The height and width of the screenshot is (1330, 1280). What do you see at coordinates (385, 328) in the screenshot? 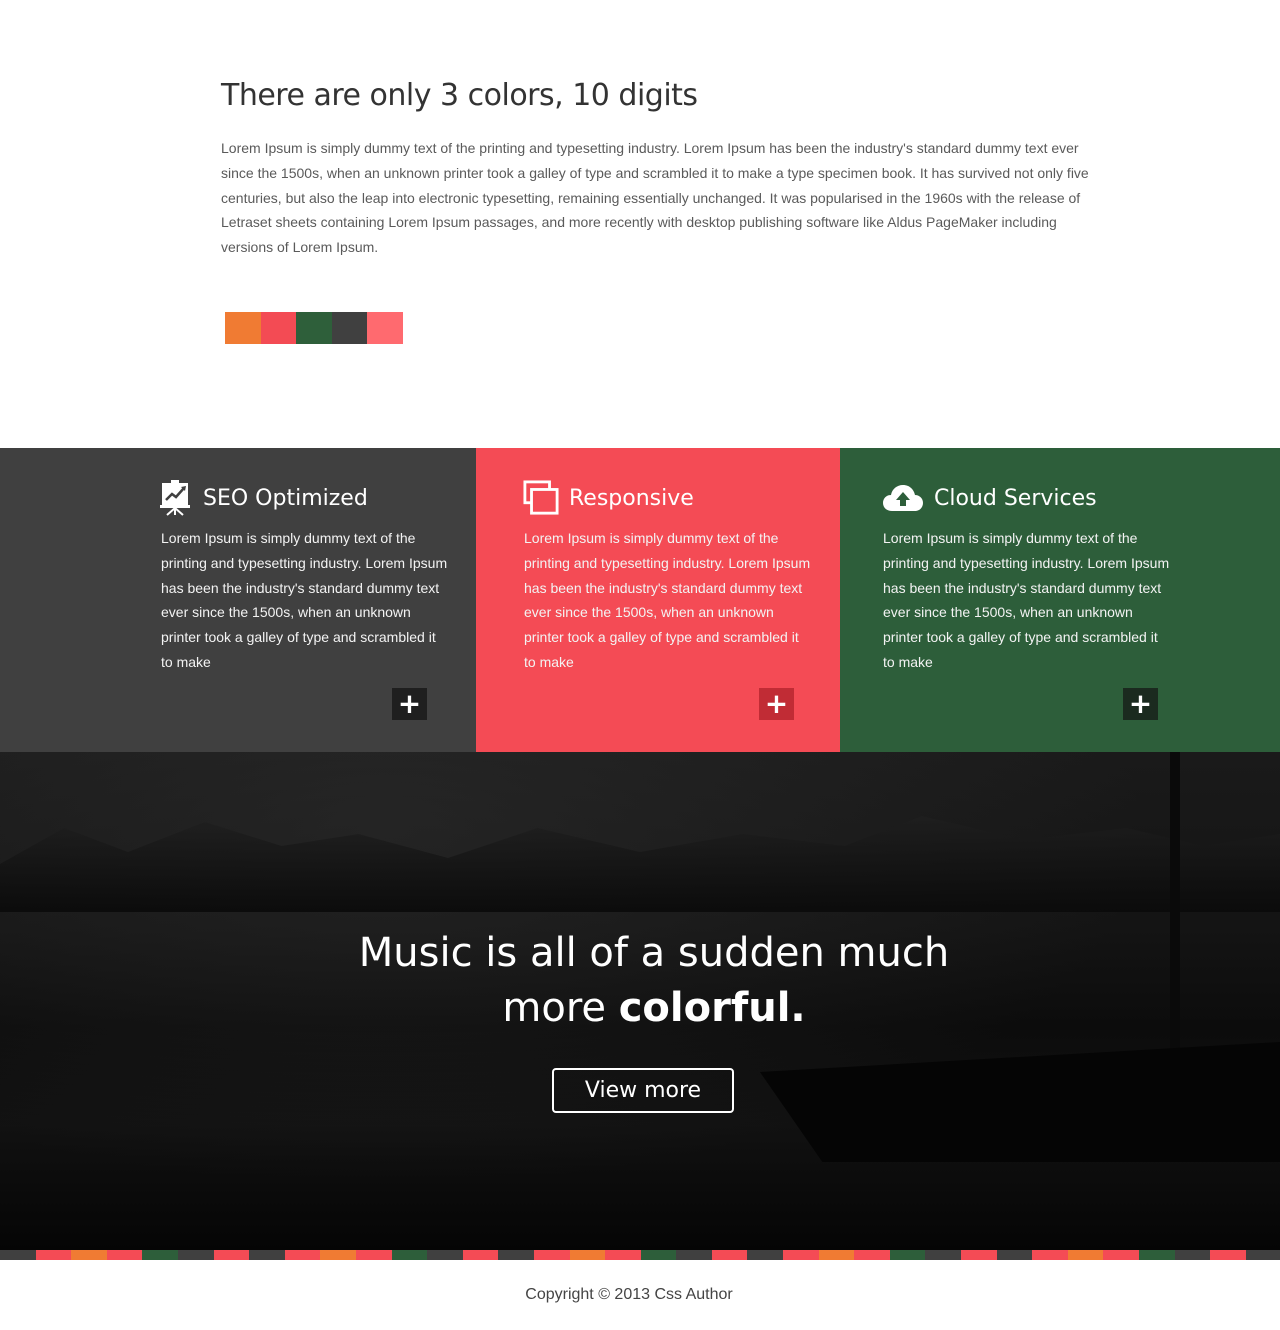
I see `swatch-pink` at bounding box center [385, 328].